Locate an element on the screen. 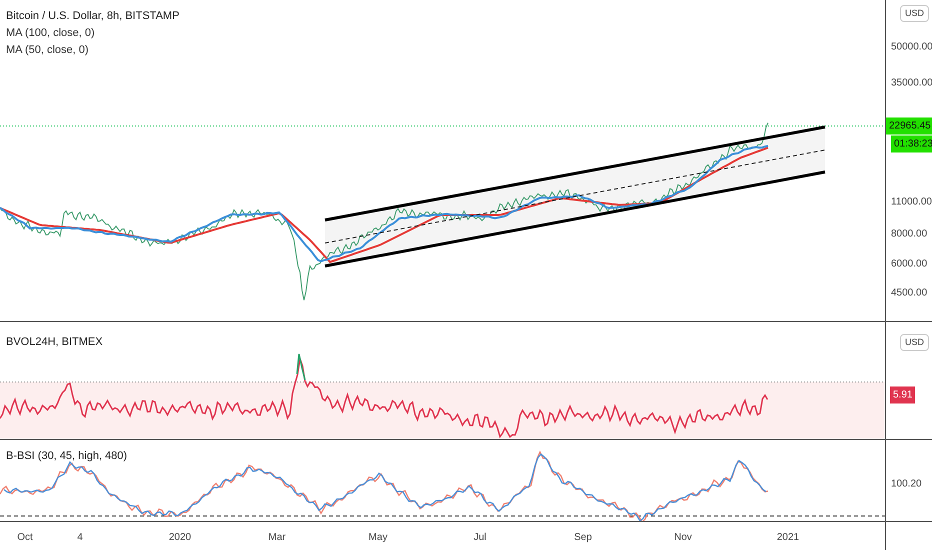  value-label: 5.91 is located at coordinates (903, 395).